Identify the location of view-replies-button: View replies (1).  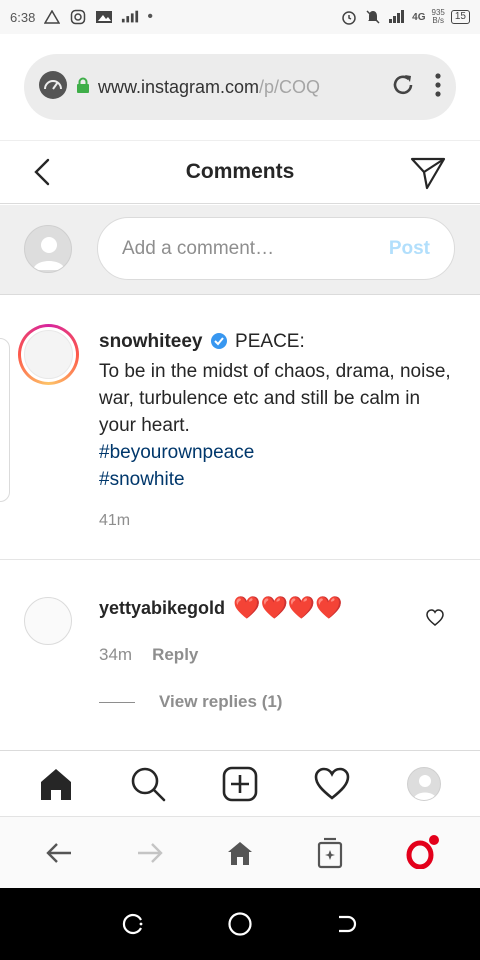
(190, 702).